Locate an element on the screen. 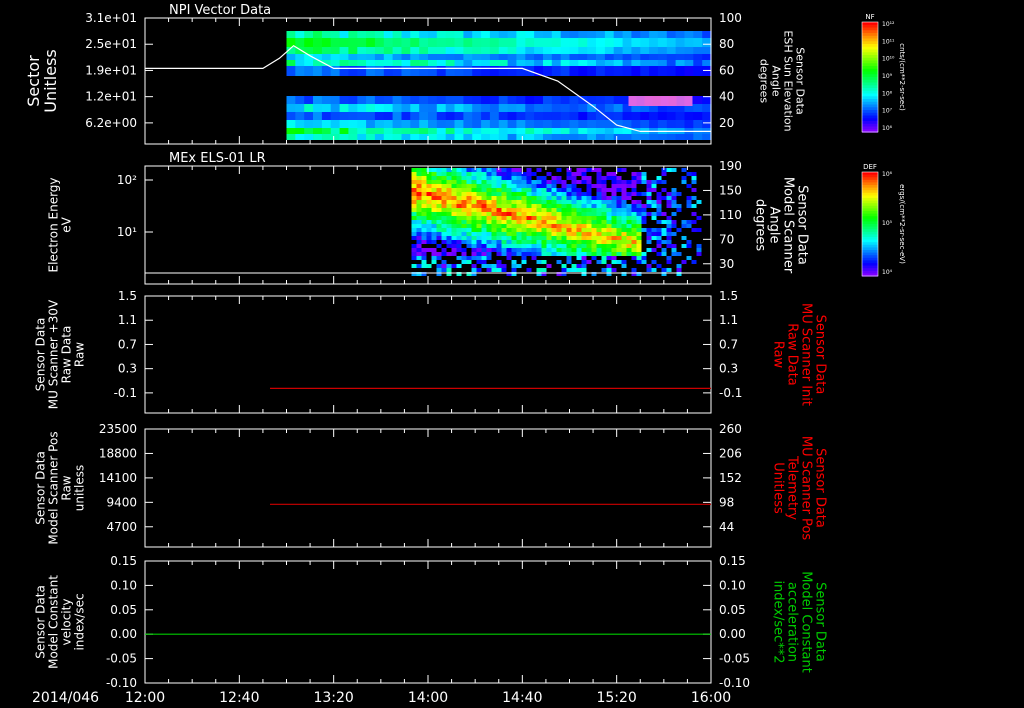  y-axis-label-line: MU Scanner +30V is located at coordinates (54, 354).